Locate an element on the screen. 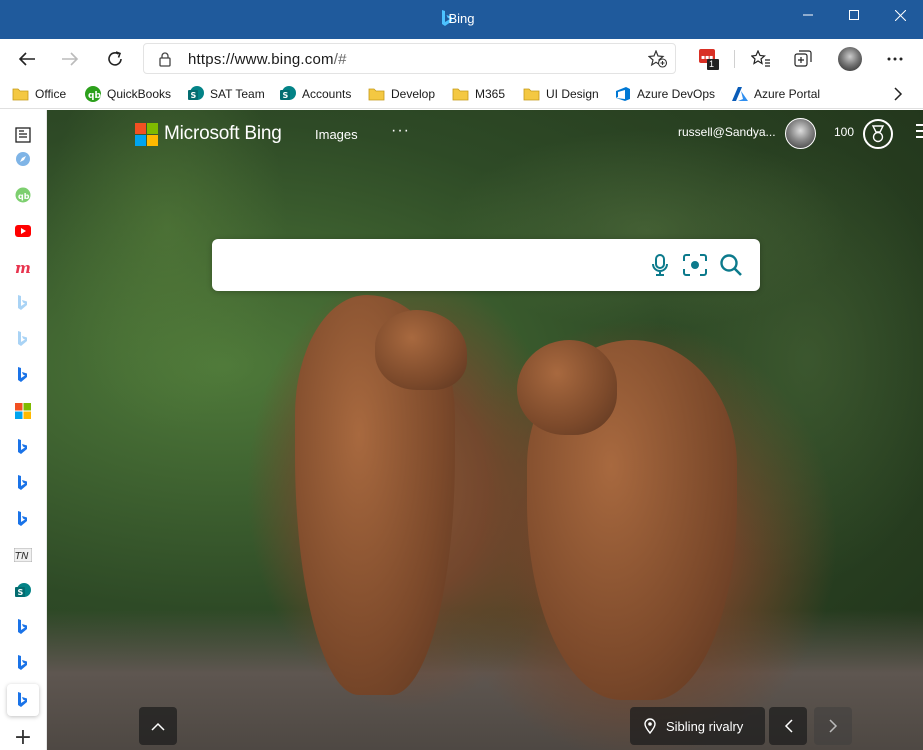 This screenshot has height=750, width=923. bookmark-label: QuickBooks is located at coordinates (139, 94).